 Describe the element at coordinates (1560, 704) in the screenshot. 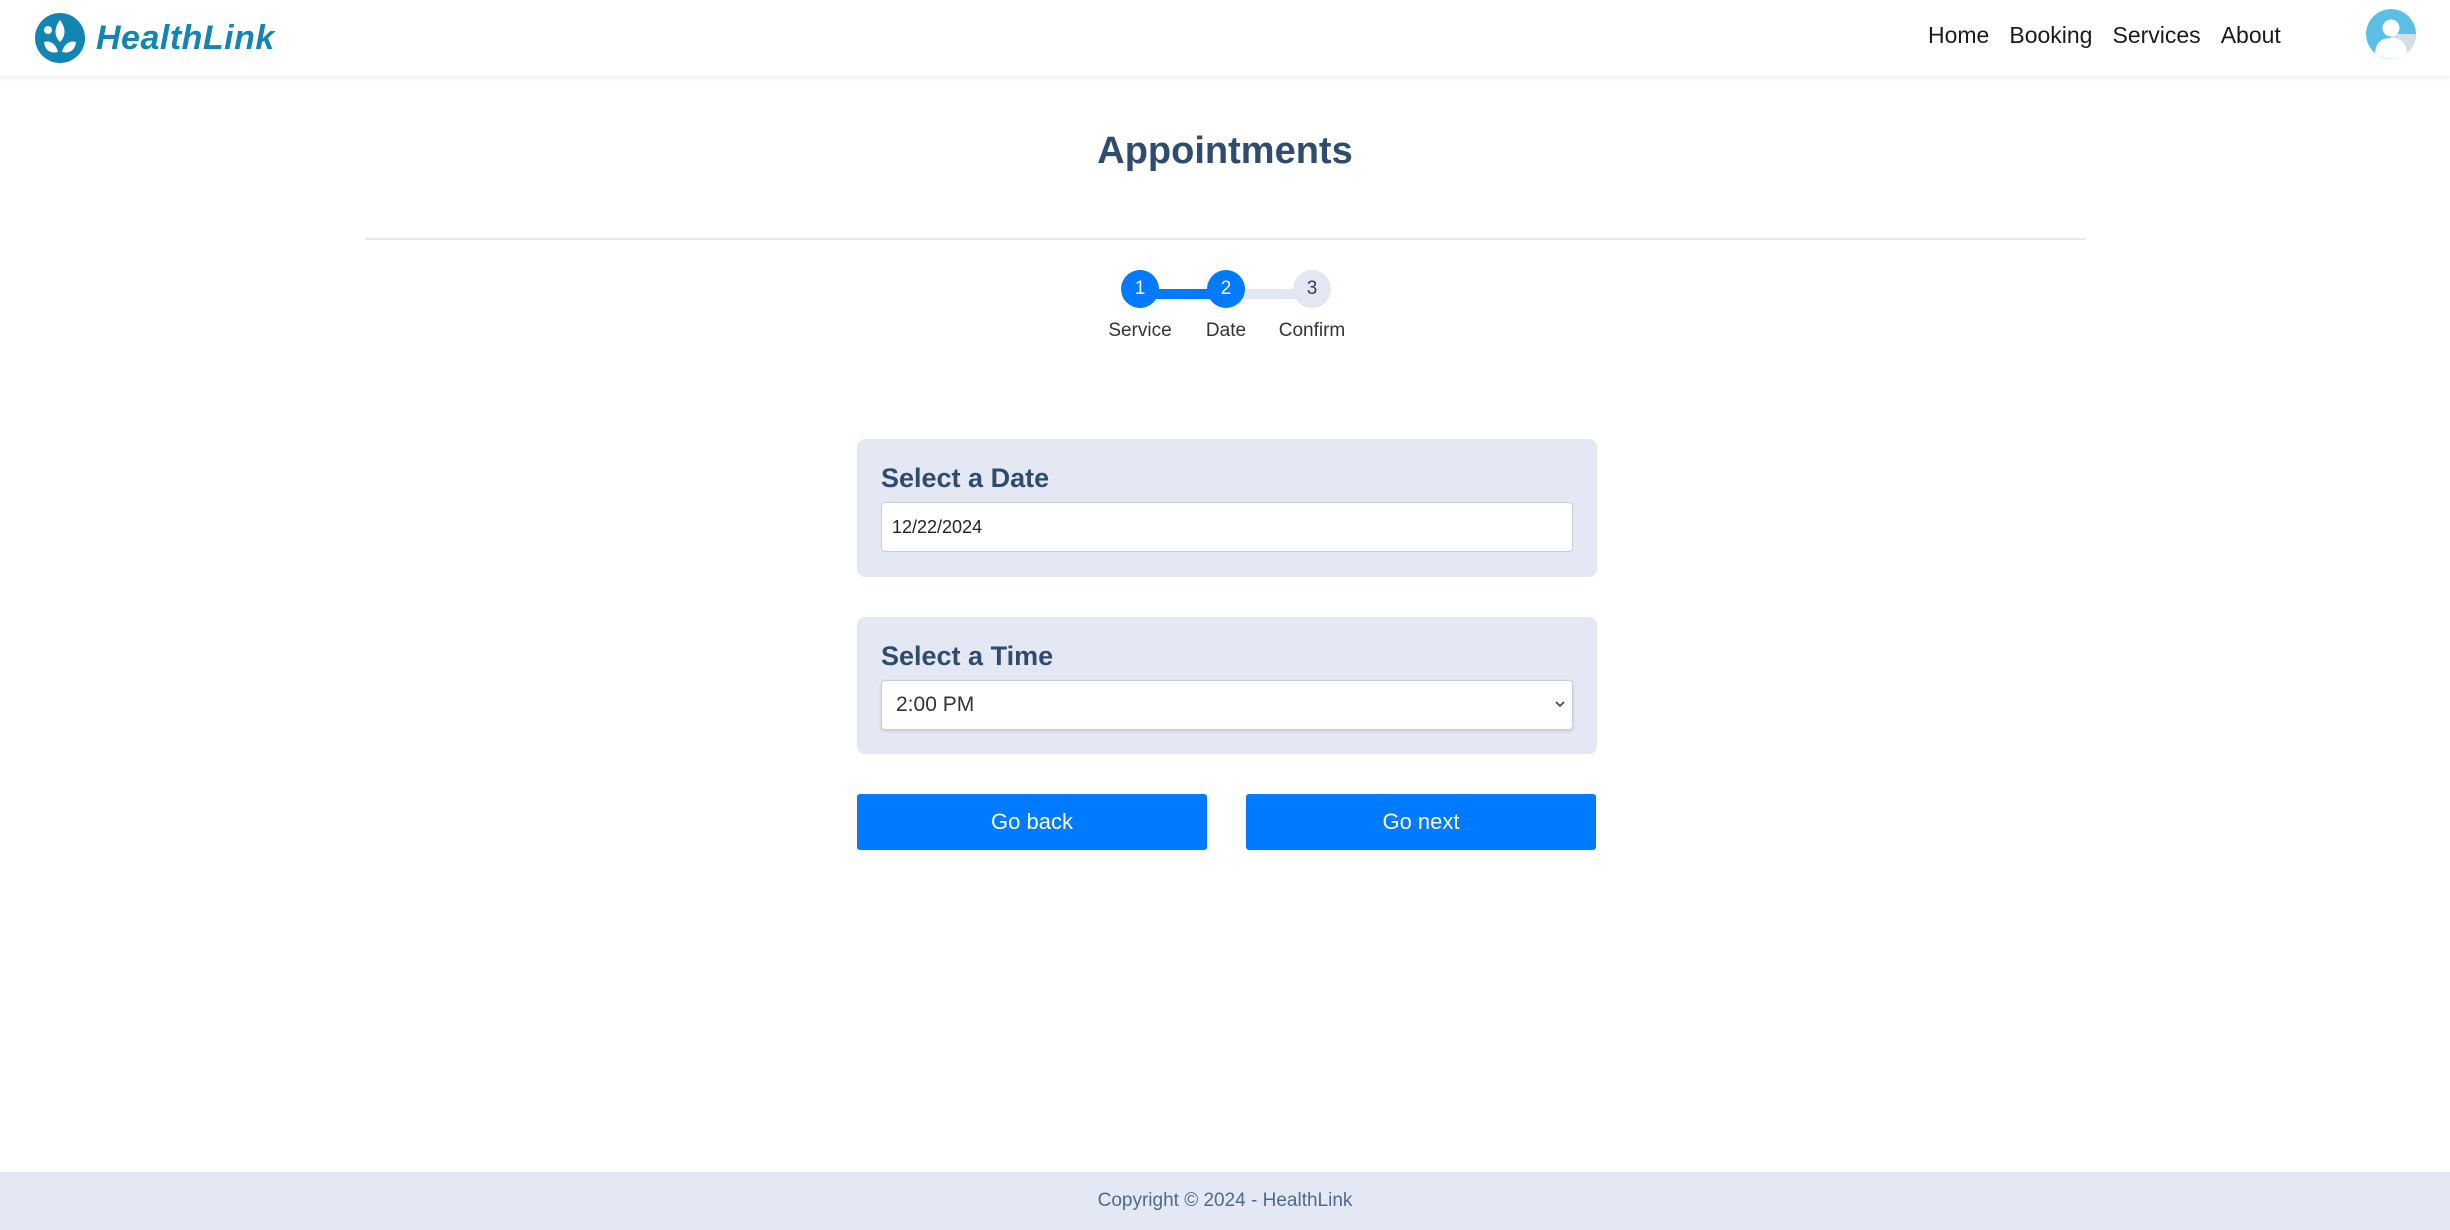

I see `chevron-down-icon` at that location.